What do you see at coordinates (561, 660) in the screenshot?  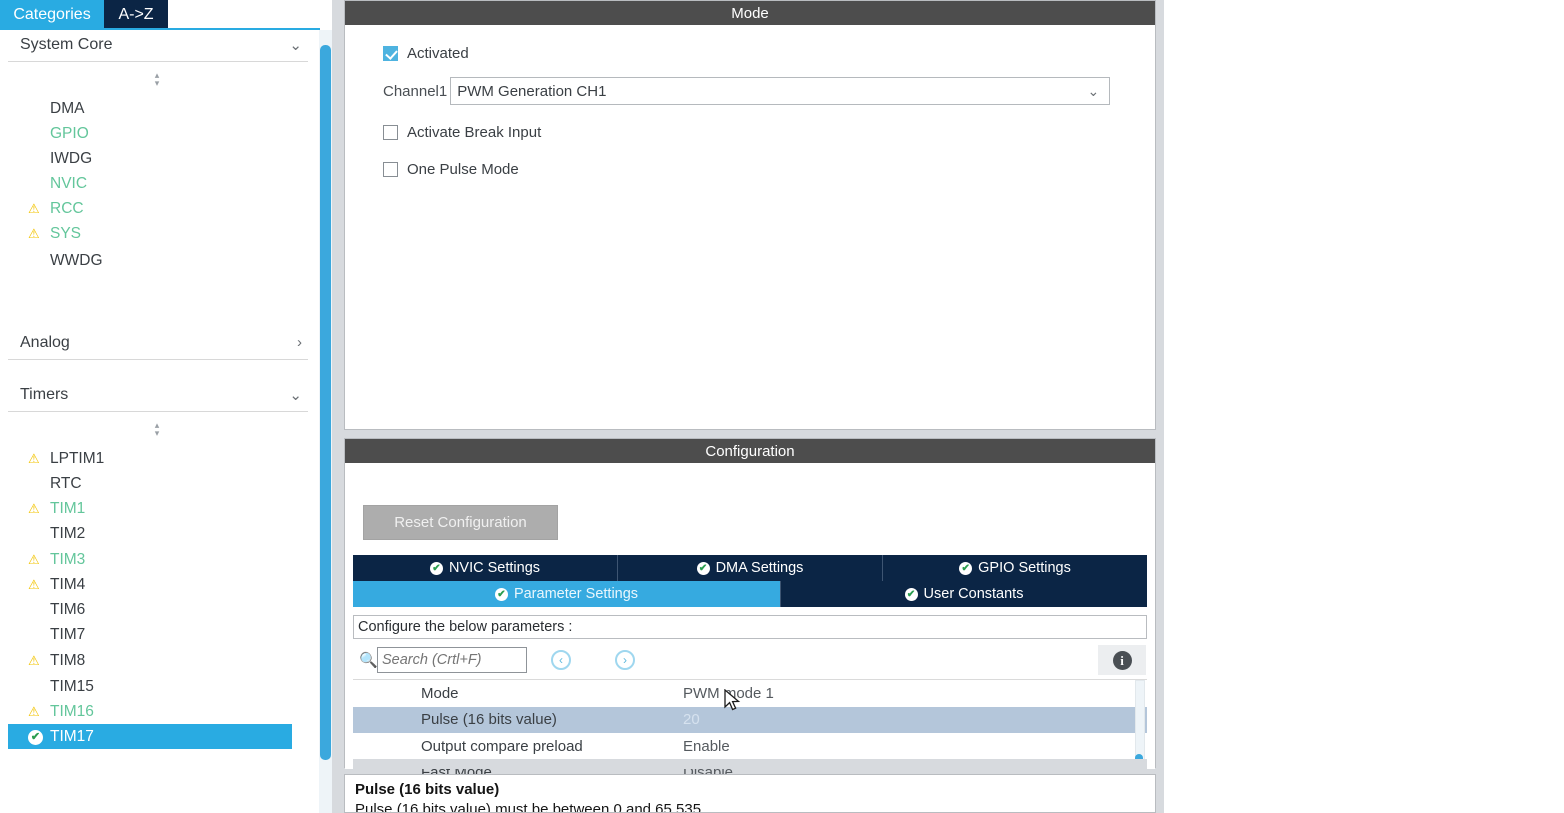 I see `previous-match-button: ‹` at bounding box center [561, 660].